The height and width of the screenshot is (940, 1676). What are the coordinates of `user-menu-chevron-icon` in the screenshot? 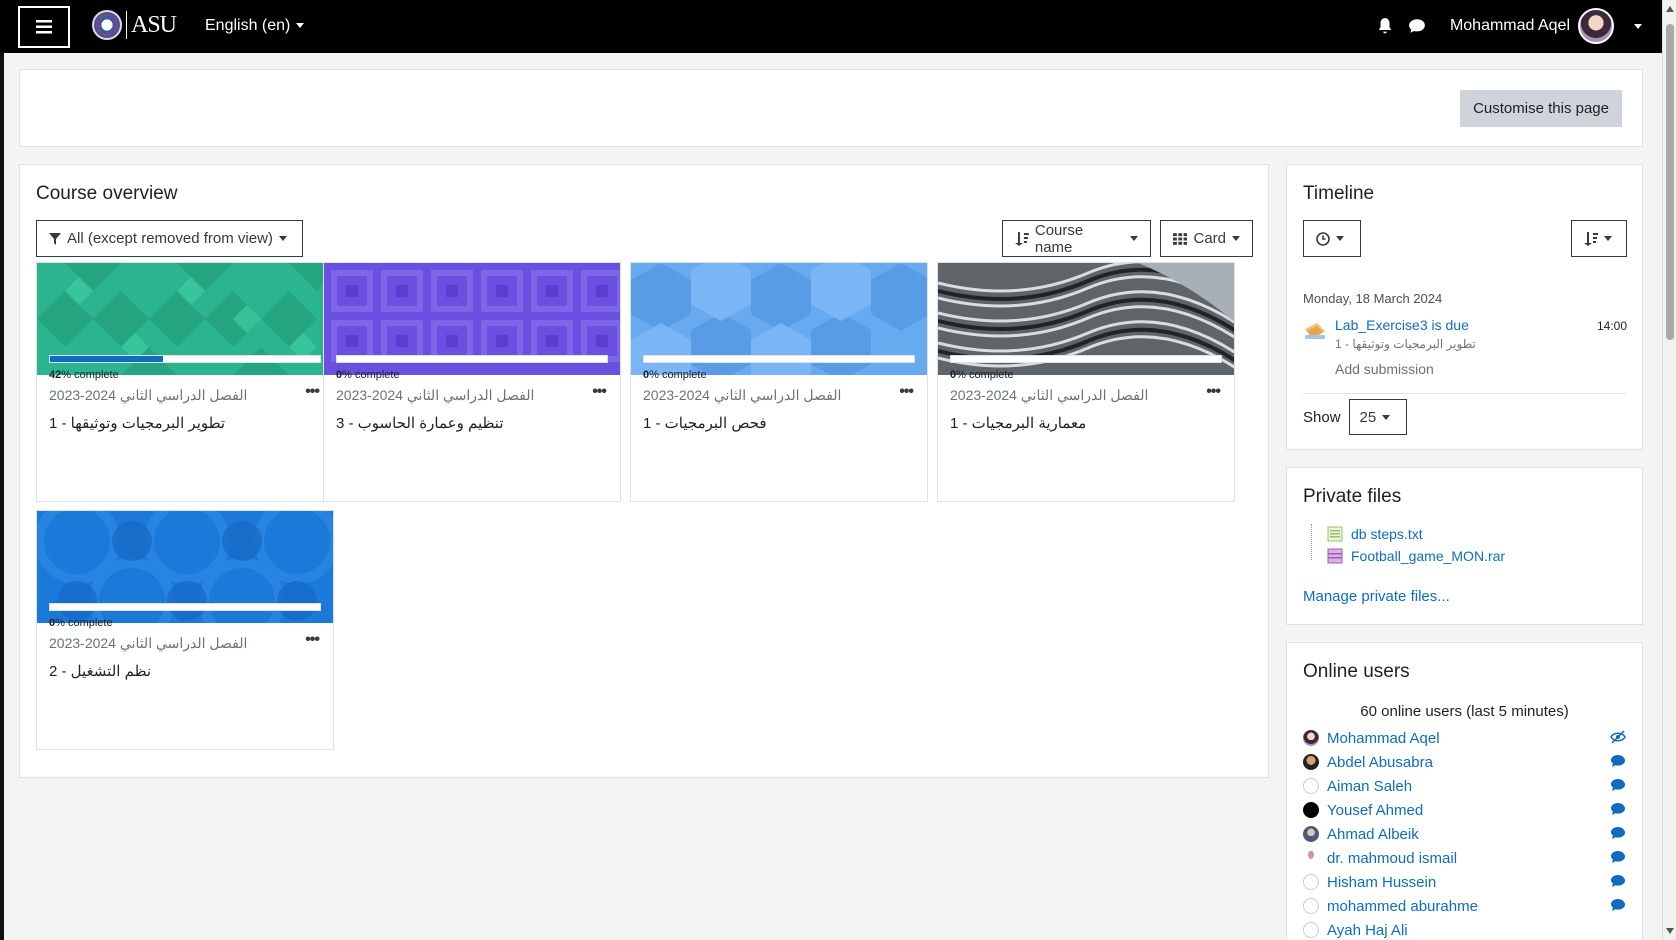 It's located at (1638, 26).